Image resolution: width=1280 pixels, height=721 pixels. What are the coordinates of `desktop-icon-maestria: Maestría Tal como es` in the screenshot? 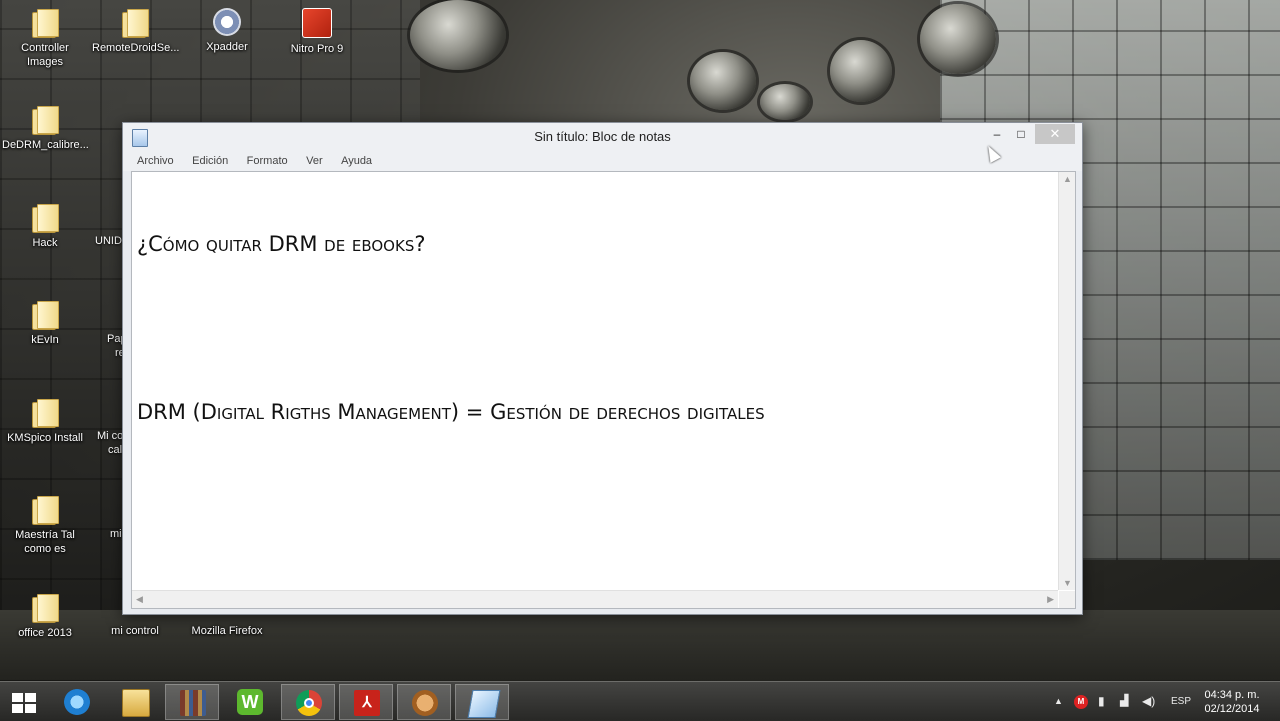 It's located at (45, 525).